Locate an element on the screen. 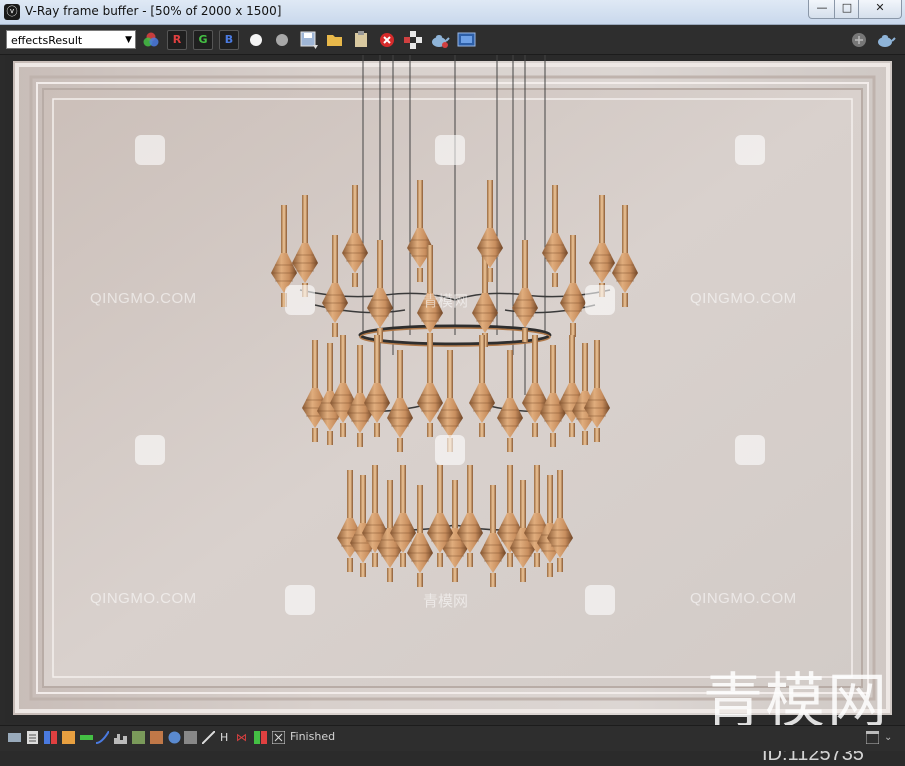 This screenshot has height=766, width=905. clipboard-icon is located at coordinates (361, 39).